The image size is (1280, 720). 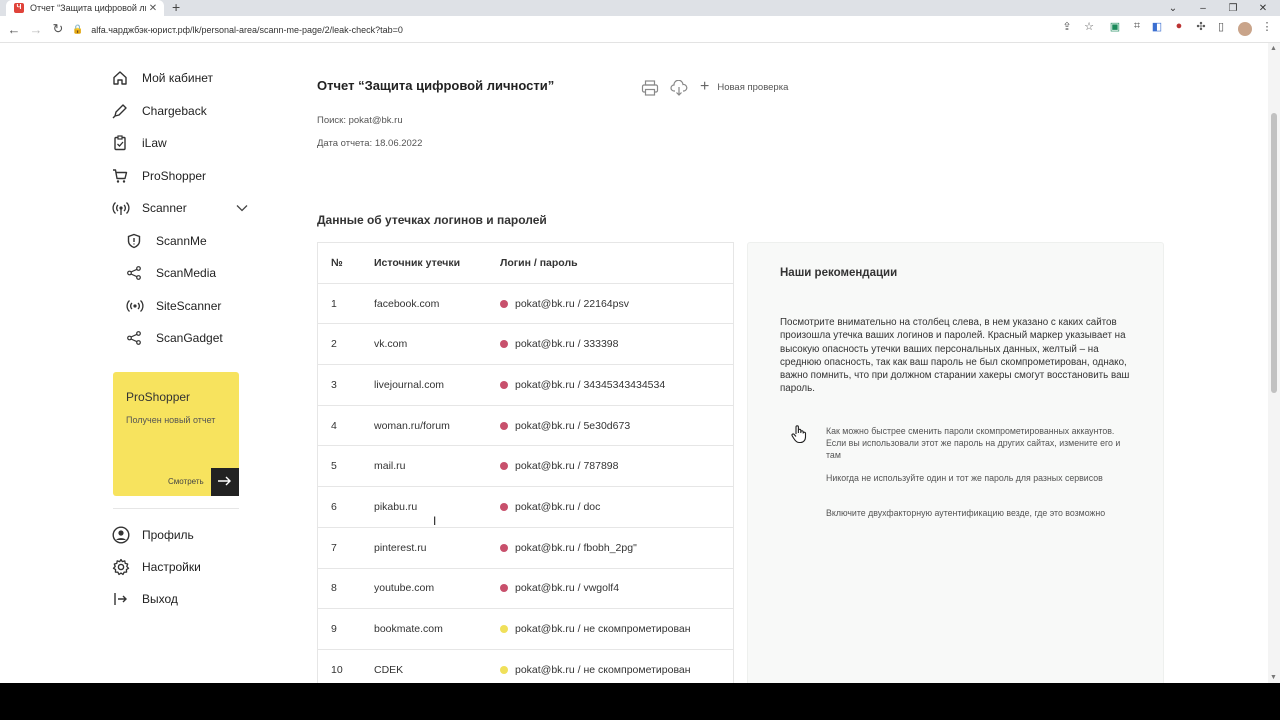 I want to click on minimize-icon: –, so click(x=1203, y=8).